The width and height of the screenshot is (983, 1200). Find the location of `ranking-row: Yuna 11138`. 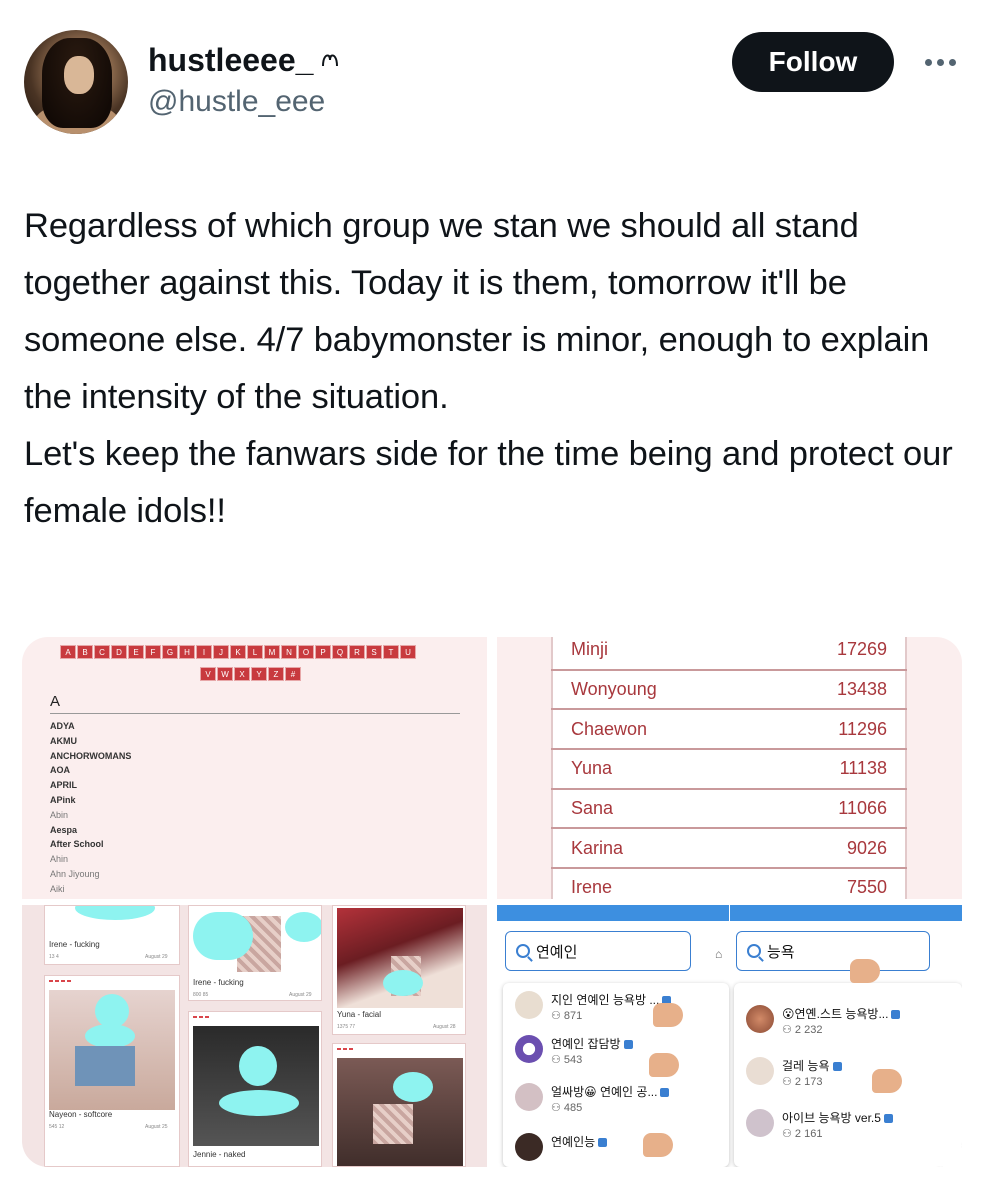

ranking-row: Yuna 11138 is located at coordinates (729, 770).